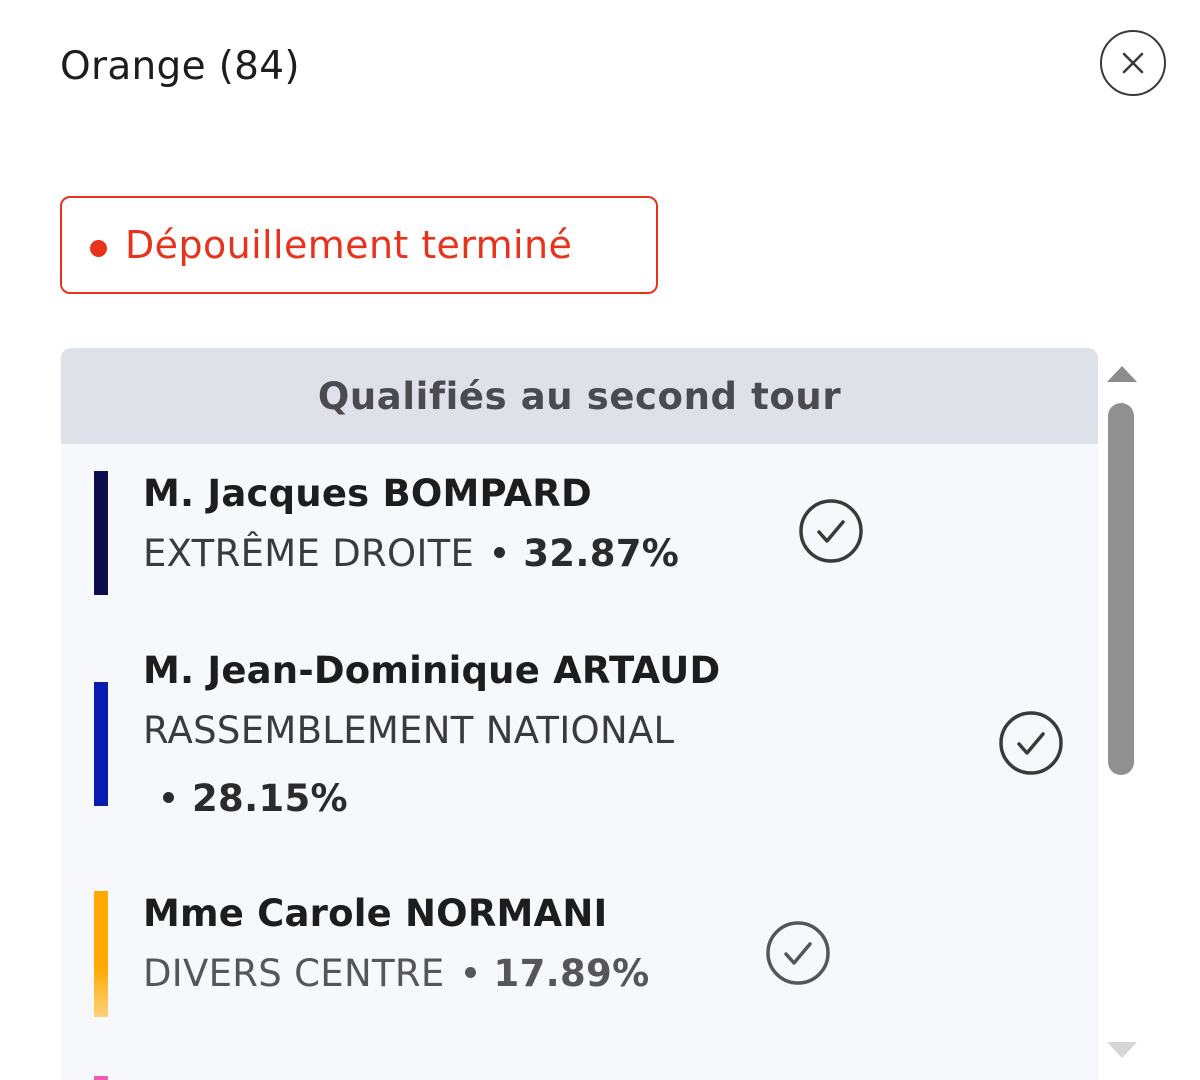 The height and width of the screenshot is (1080, 1200). Describe the element at coordinates (375, 913) in the screenshot. I see `candidate-name: Mme Carole NORMANI` at that location.